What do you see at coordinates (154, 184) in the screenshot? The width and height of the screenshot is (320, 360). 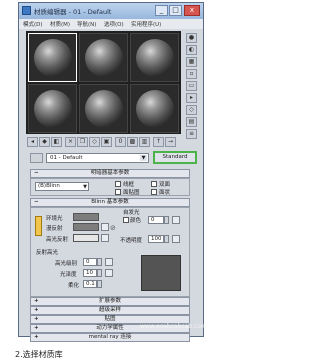 I see `two-sided-checkbox` at bounding box center [154, 184].